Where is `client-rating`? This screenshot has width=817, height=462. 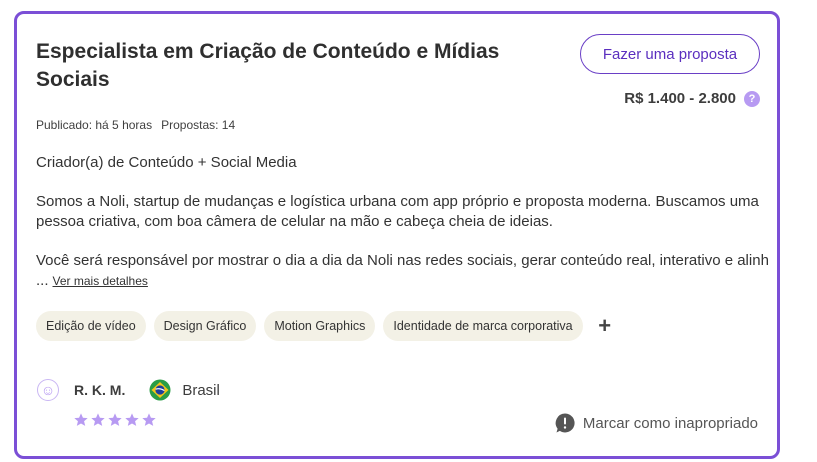 client-rating is located at coordinates (115, 420).